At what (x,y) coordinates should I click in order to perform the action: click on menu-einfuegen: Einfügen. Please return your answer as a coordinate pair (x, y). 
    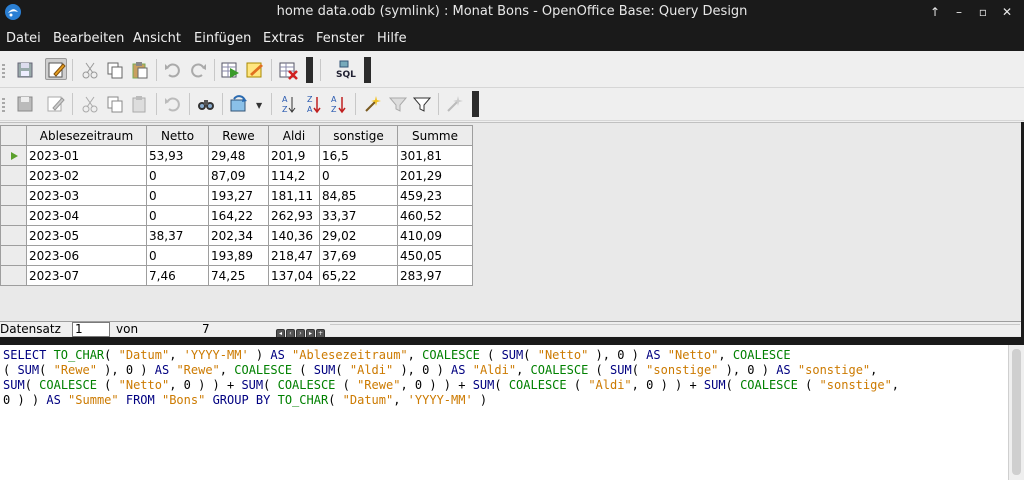
    Looking at the image, I should click on (222, 38).